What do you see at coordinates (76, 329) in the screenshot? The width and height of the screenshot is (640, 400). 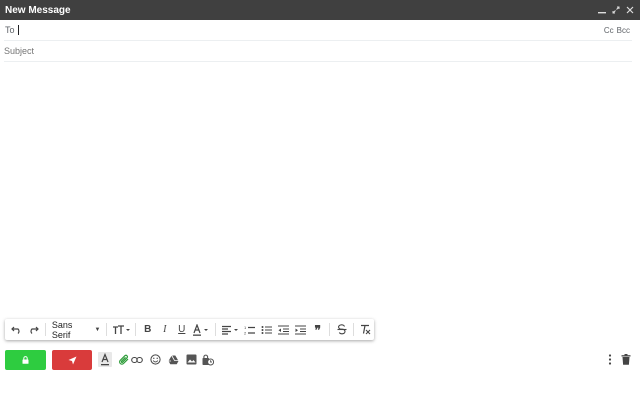 I see `font-family-select: Sans Serif ▼` at bounding box center [76, 329].